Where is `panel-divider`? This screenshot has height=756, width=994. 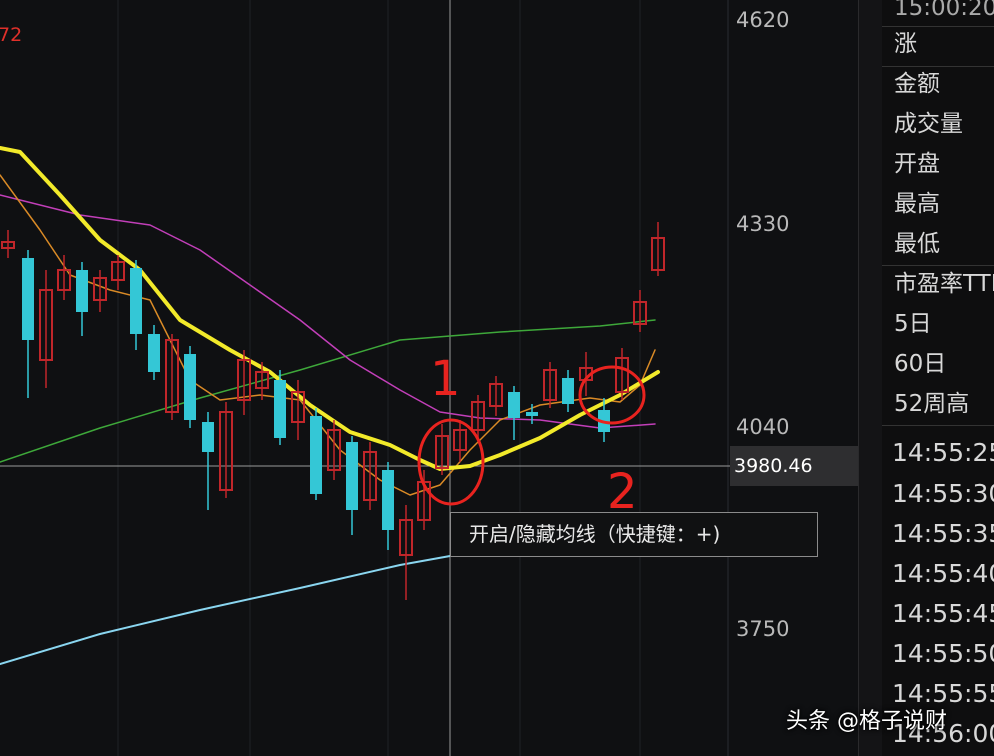 panel-divider is located at coordinates (870, 378).